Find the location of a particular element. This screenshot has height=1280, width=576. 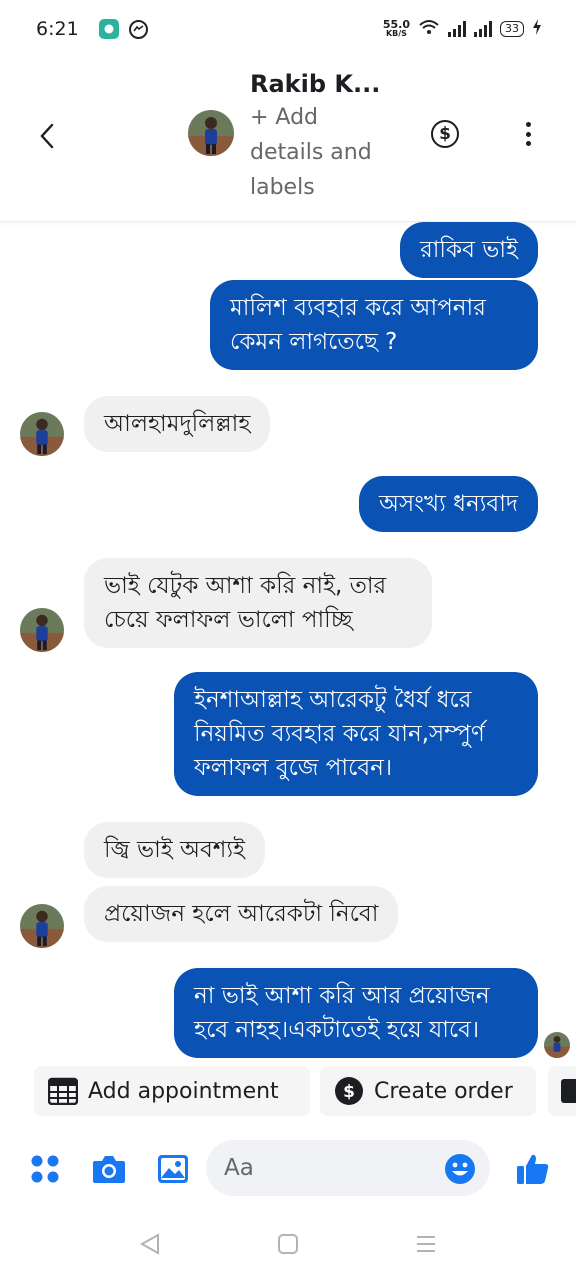

messenger-notification-icon is located at coordinates (138, 29).